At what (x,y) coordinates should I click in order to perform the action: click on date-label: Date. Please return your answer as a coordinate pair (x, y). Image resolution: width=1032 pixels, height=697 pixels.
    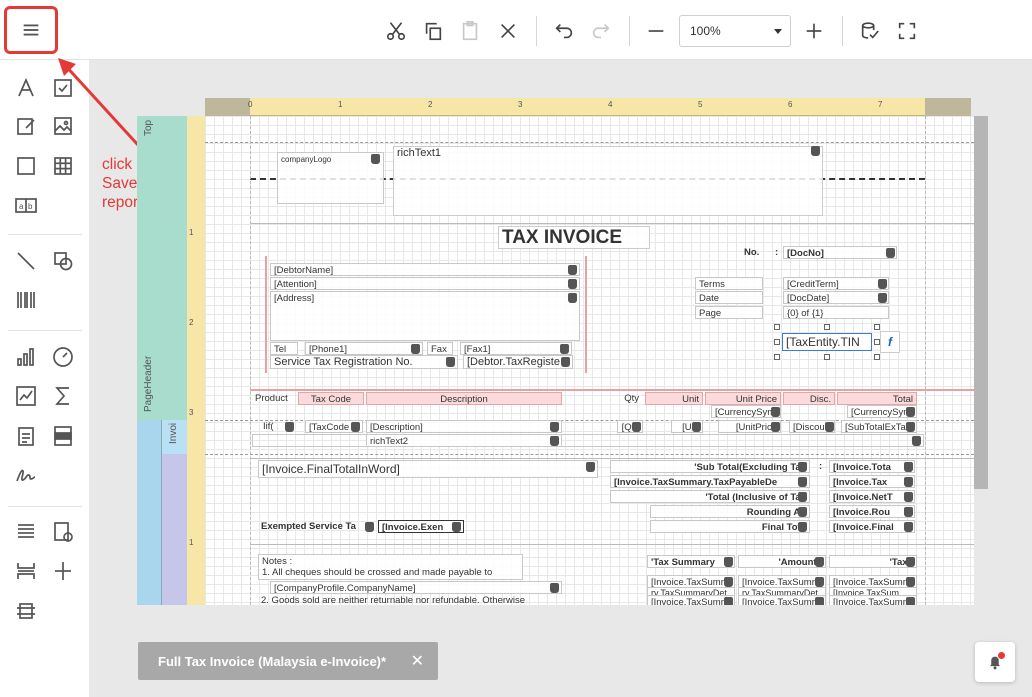
    Looking at the image, I should click on (729, 297).